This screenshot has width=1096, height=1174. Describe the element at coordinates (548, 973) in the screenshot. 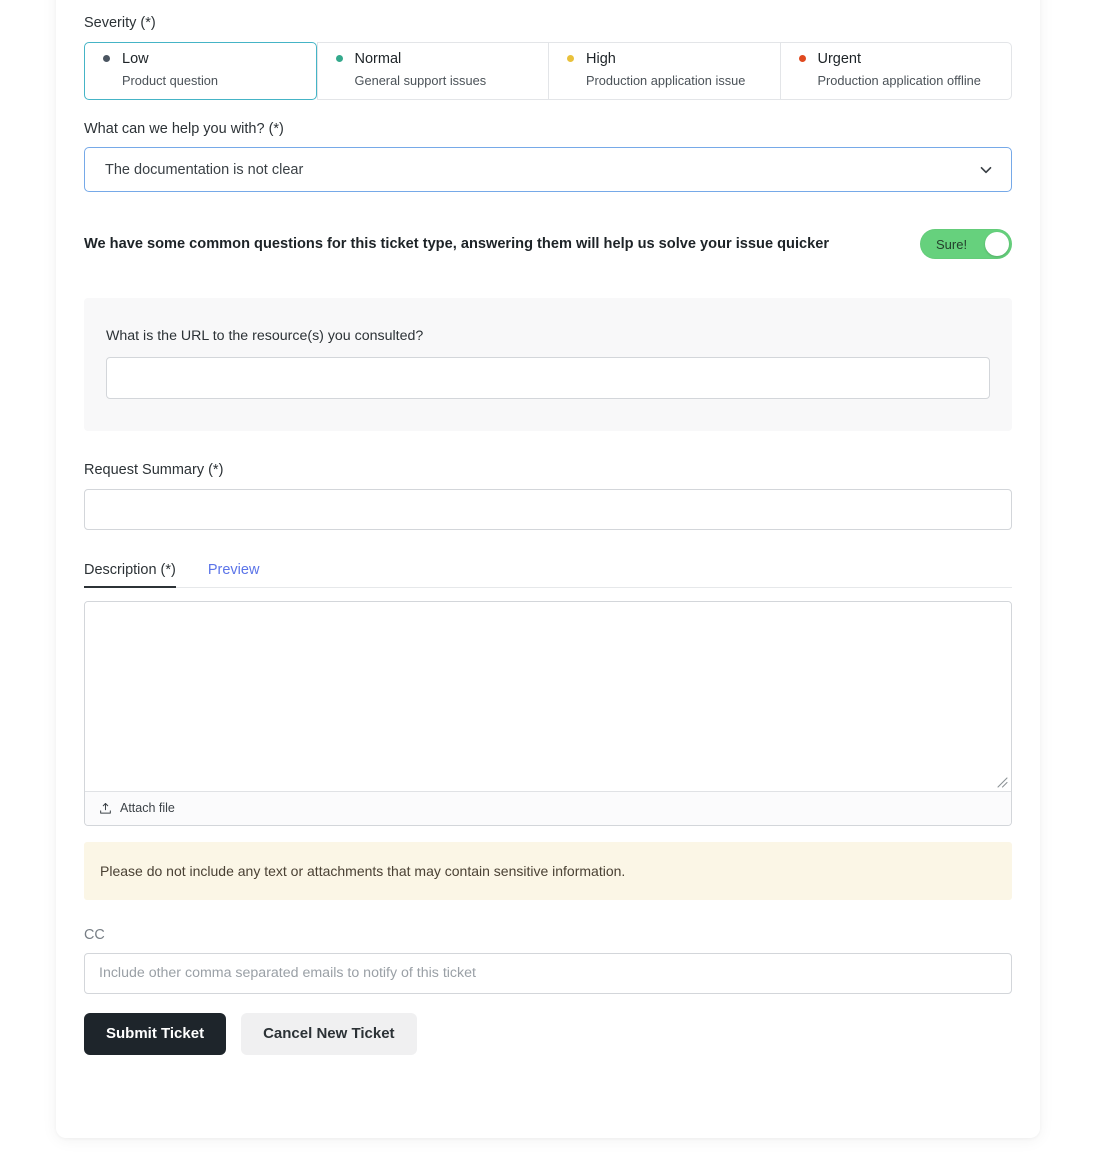

I see `cc-input` at that location.